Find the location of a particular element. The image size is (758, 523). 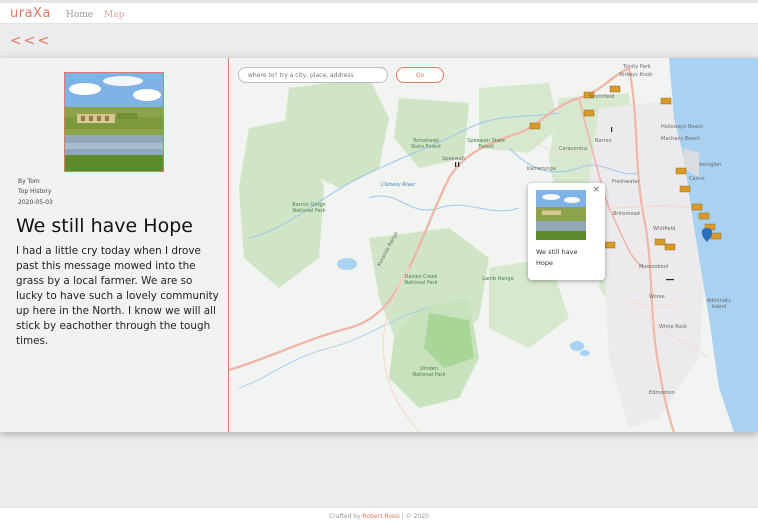

top-navbar: uraXa Home Map is located at coordinates (379, 12).